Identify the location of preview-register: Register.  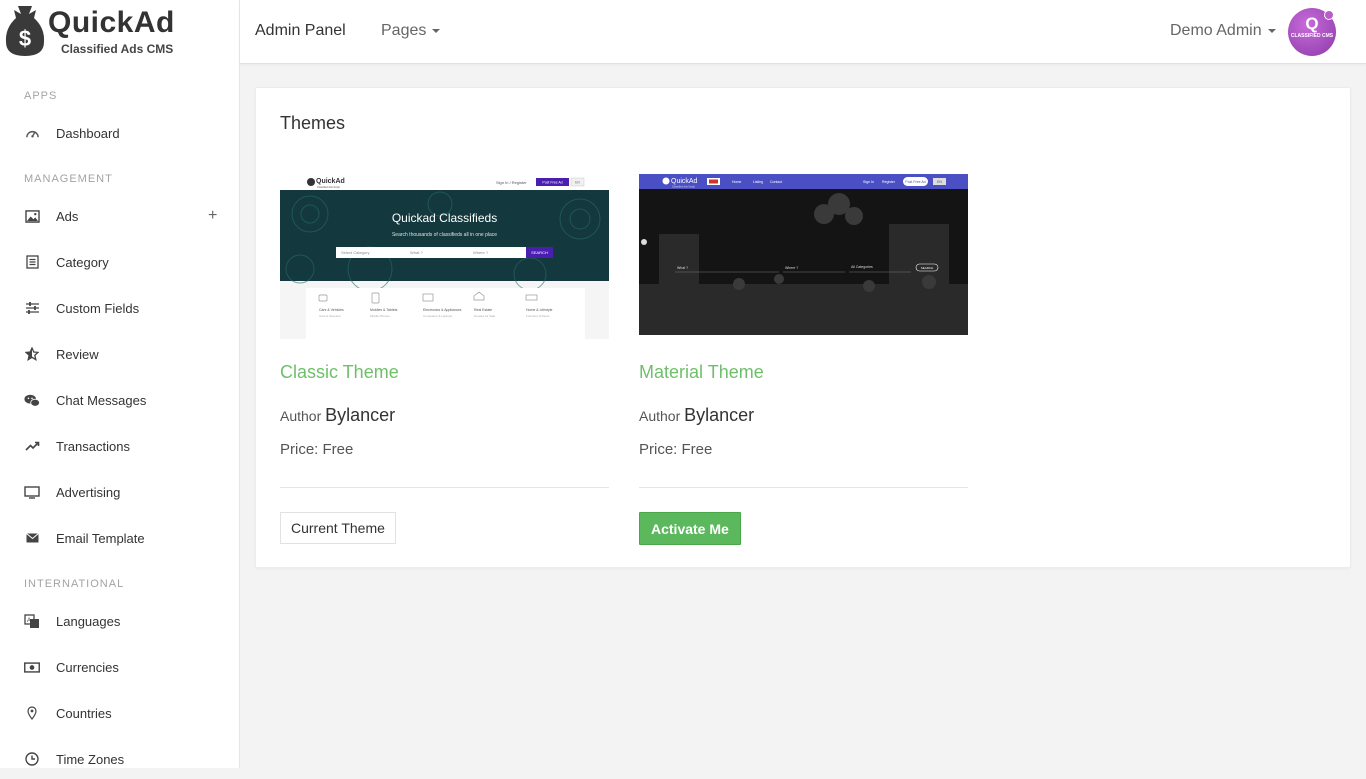
(889, 182).